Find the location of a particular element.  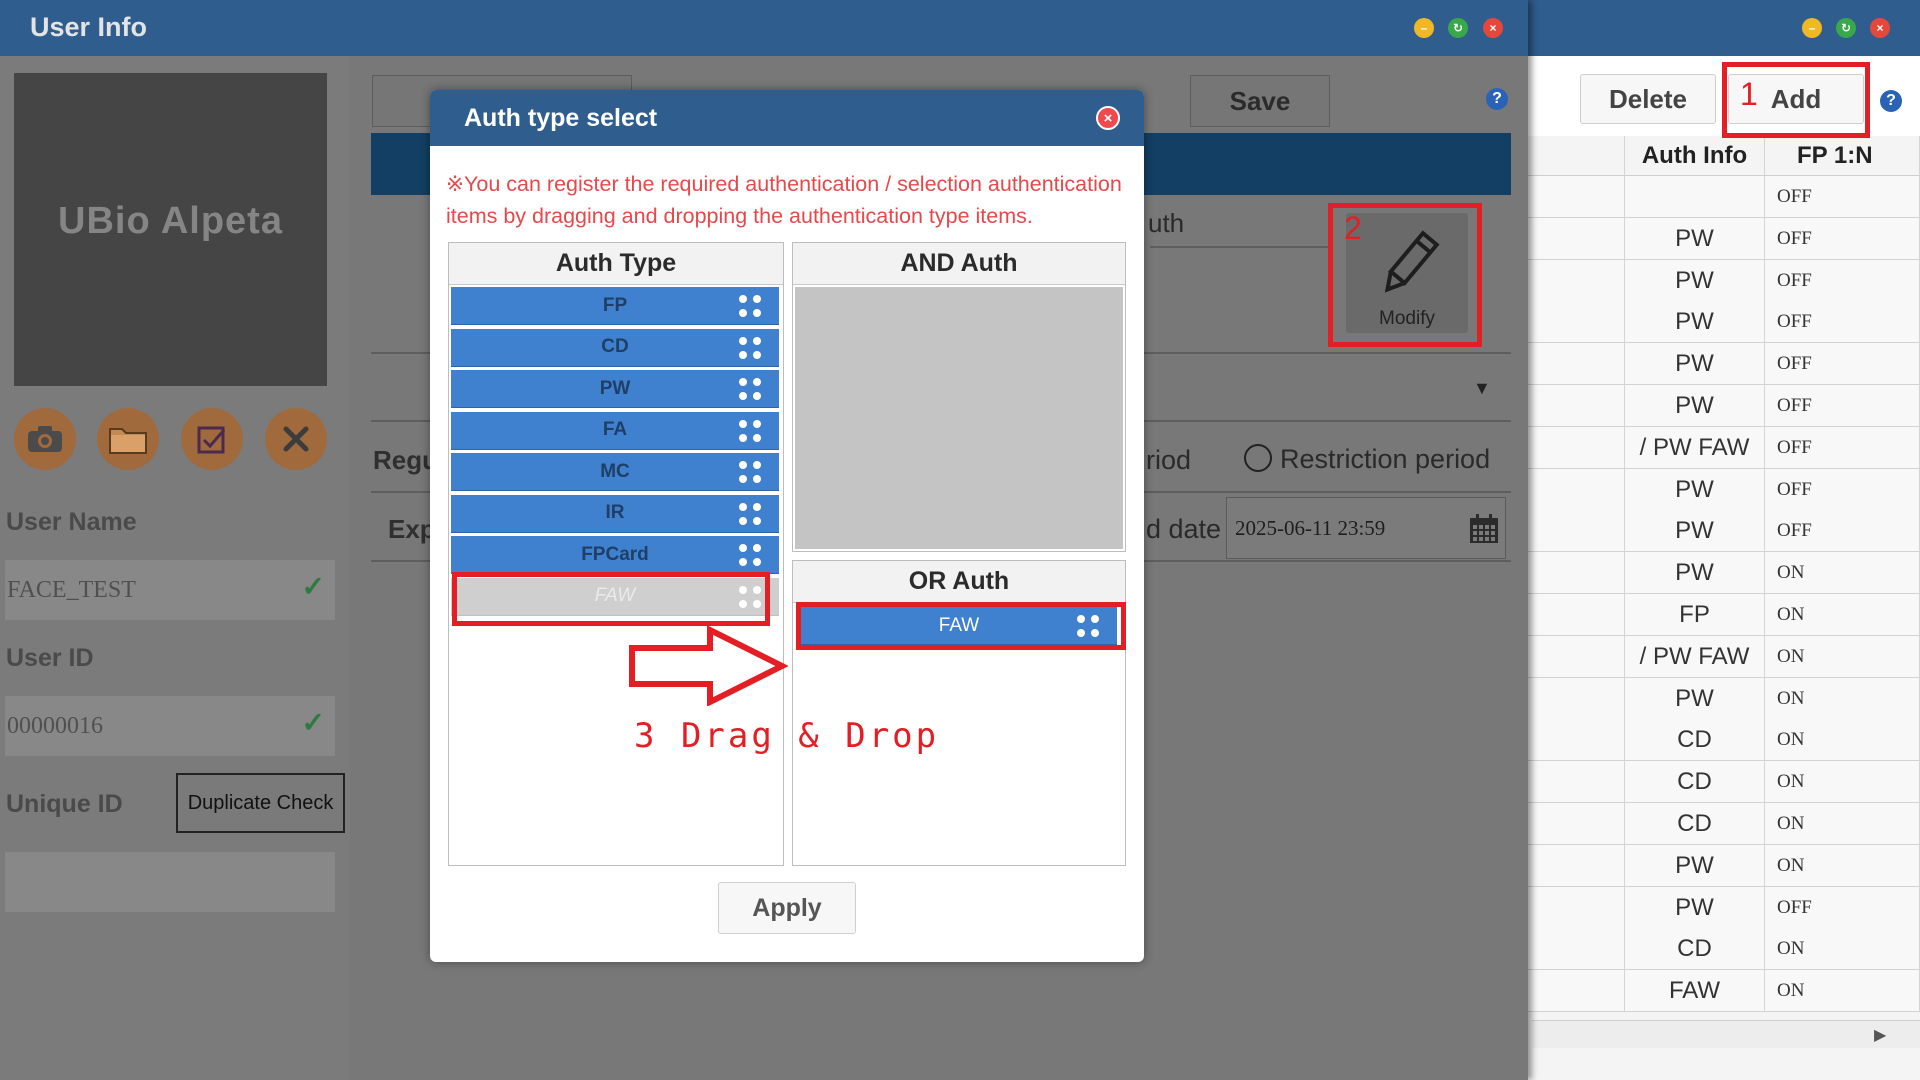

end-date-input: 2025-06-11 23:59 is located at coordinates (1366, 528).